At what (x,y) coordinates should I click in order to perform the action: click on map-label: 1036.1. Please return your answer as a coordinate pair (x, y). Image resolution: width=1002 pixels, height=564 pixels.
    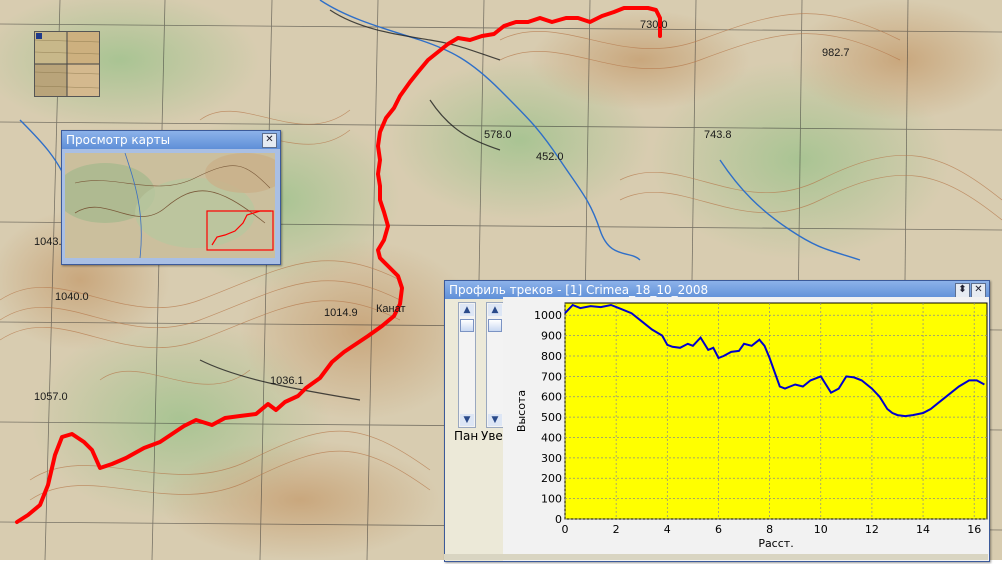
    Looking at the image, I should click on (287, 381).